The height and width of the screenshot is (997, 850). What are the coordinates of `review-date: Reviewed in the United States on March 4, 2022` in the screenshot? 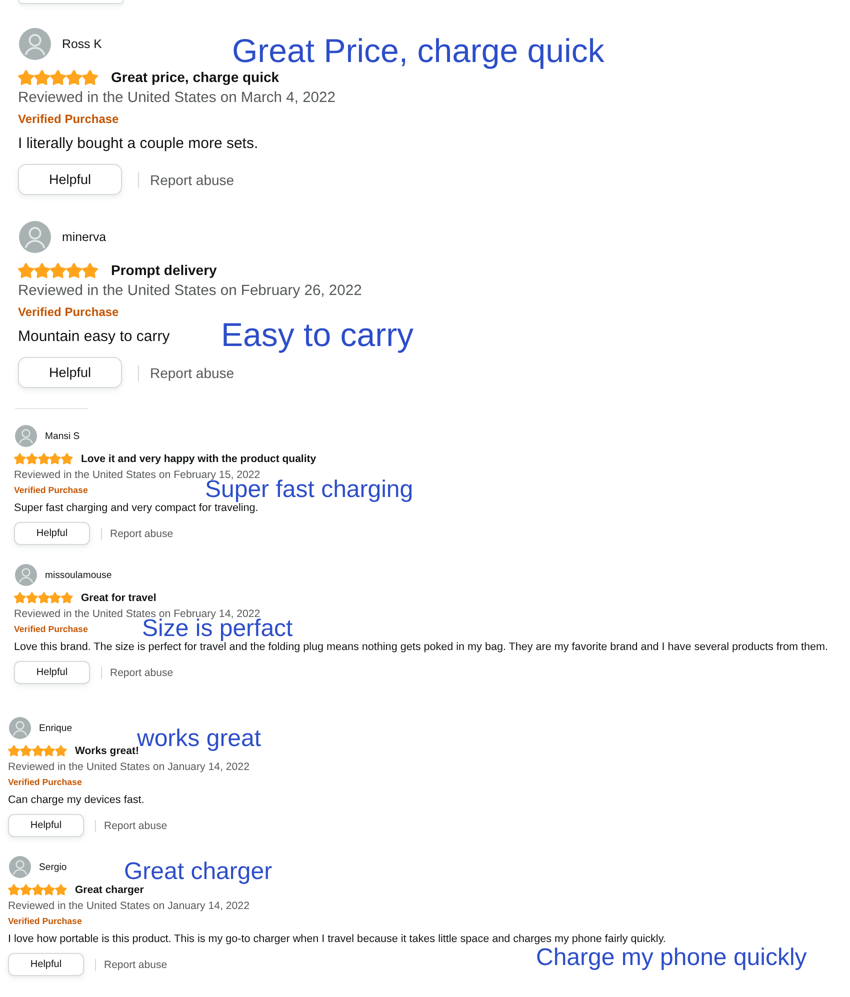 It's located at (177, 98).